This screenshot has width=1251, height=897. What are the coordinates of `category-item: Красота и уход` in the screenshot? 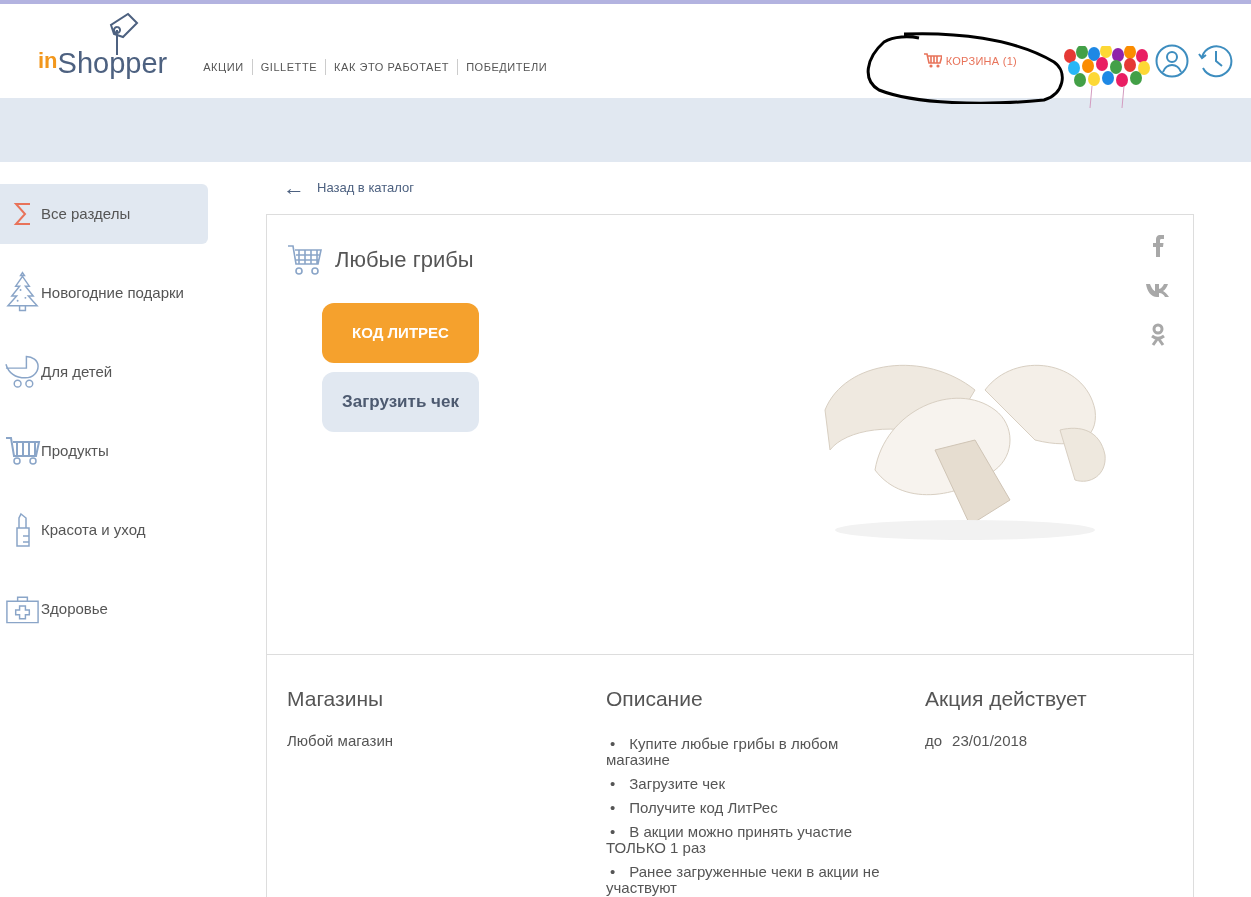 It's located at (104, 530).